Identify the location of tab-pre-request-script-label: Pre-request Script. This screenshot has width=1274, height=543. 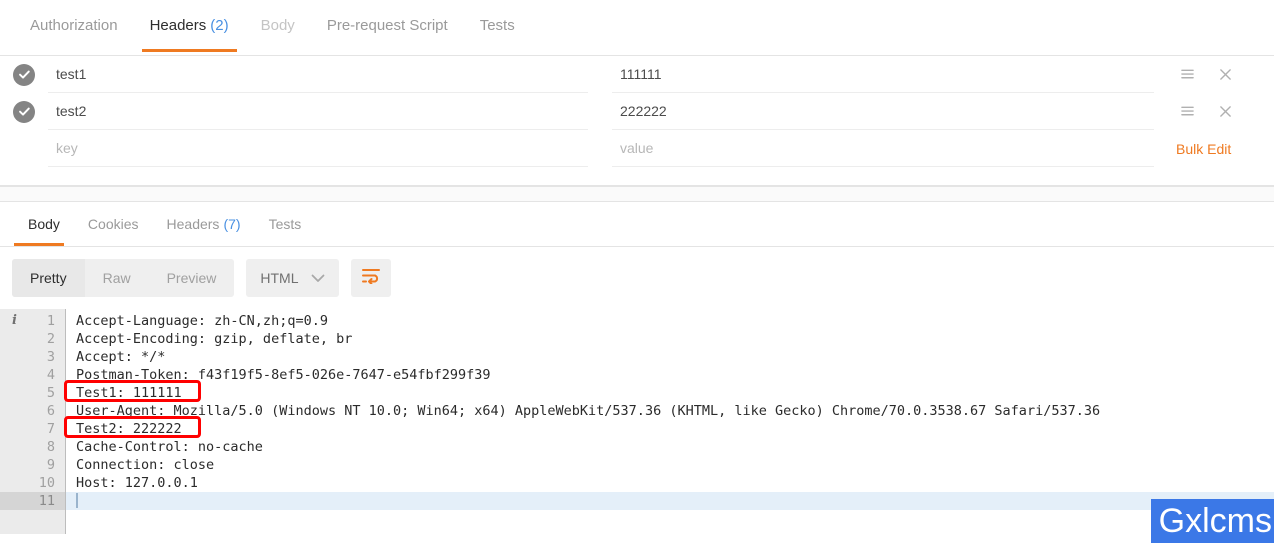
(387, 25).